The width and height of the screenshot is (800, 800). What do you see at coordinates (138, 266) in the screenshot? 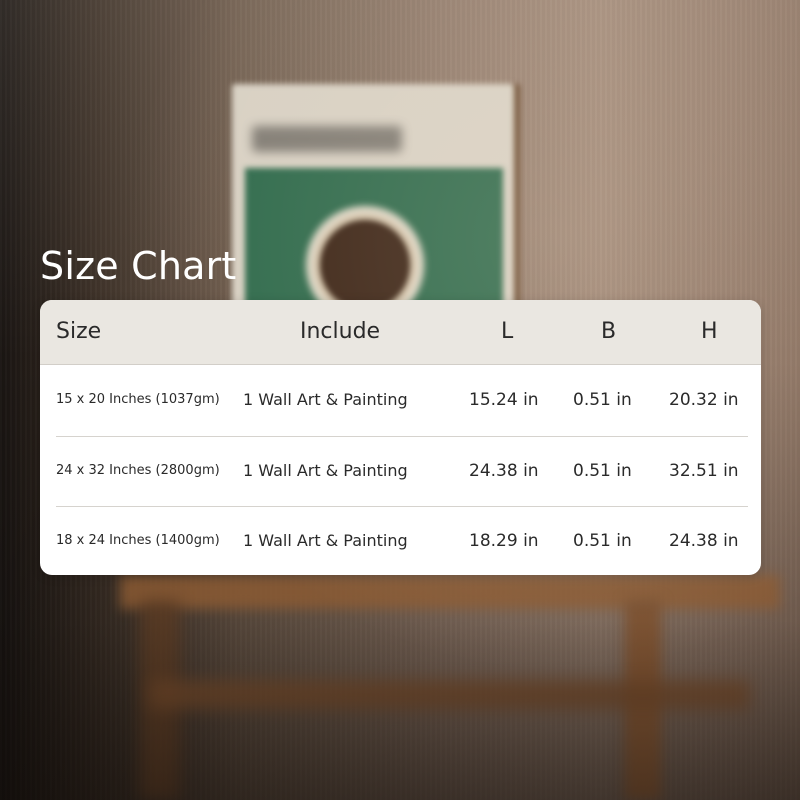
I see `page-title: Size Chart` at bounding box center [138, 266].